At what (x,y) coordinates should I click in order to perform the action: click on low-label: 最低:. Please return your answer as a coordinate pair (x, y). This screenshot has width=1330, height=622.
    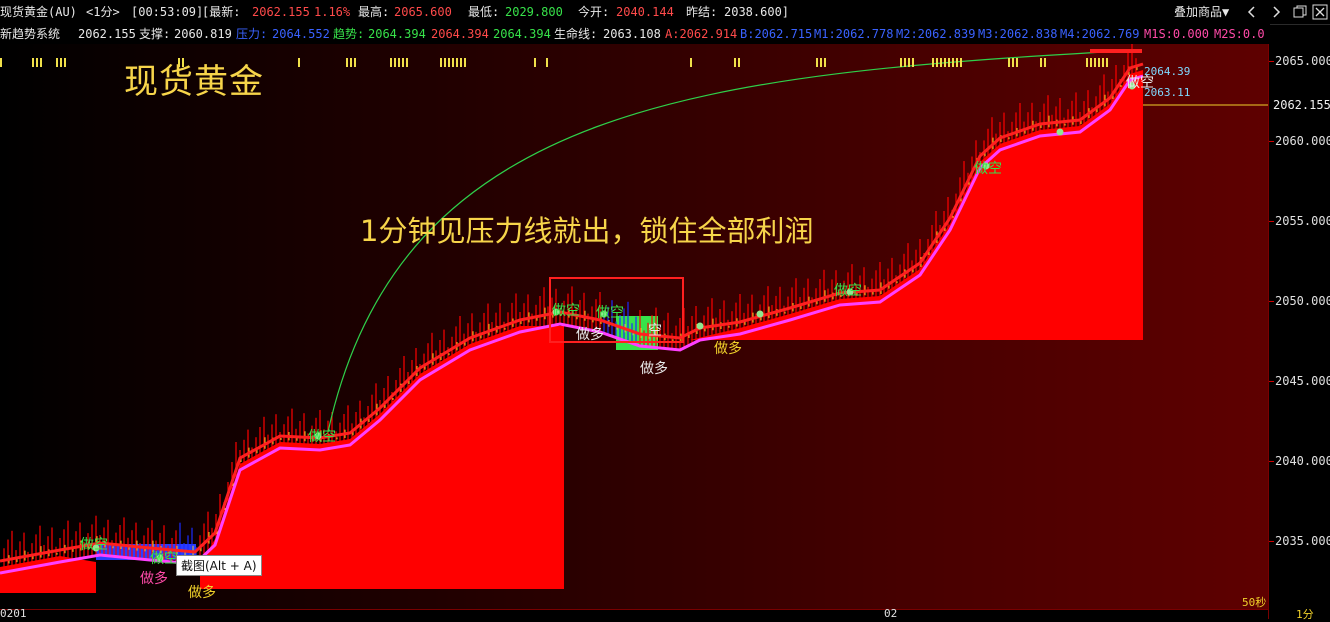
    Looking at the image, I should click on (484, 12).